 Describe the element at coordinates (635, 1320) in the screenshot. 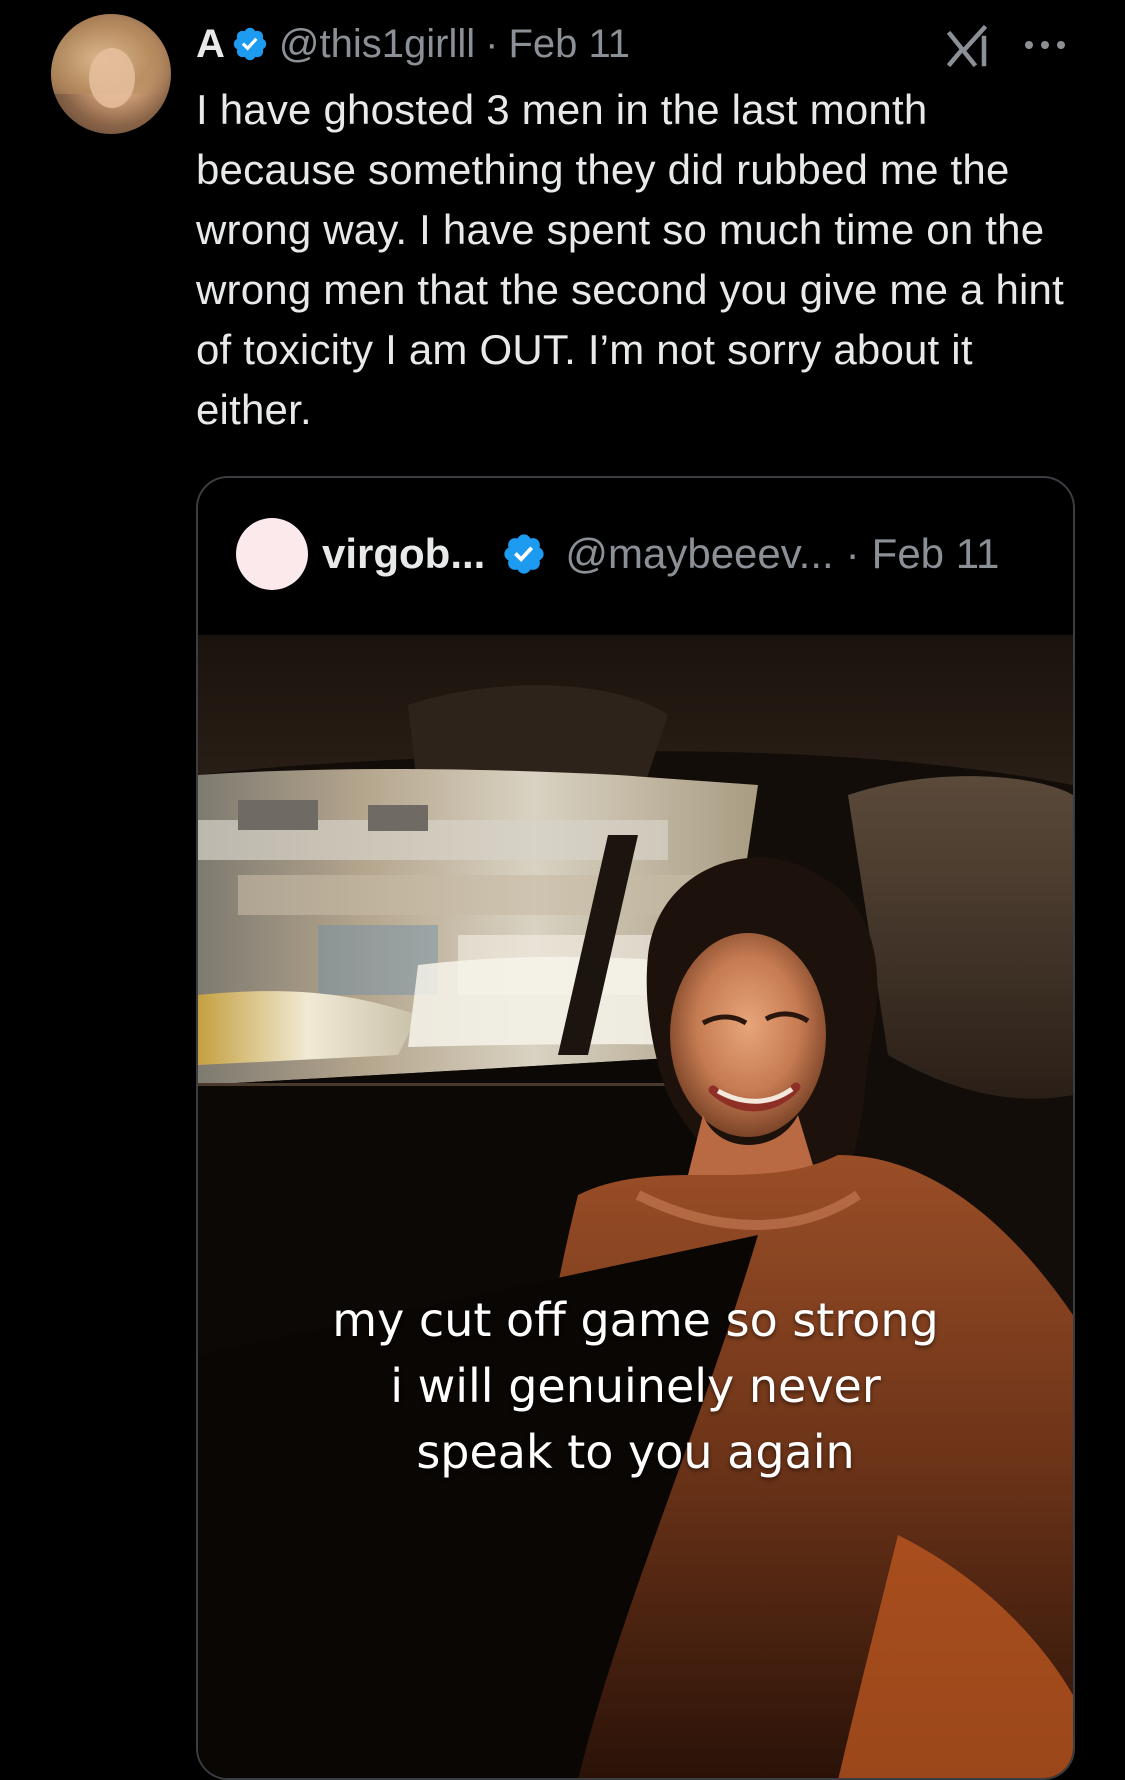

I see `caption-line: my cut off game so strong` at that location.